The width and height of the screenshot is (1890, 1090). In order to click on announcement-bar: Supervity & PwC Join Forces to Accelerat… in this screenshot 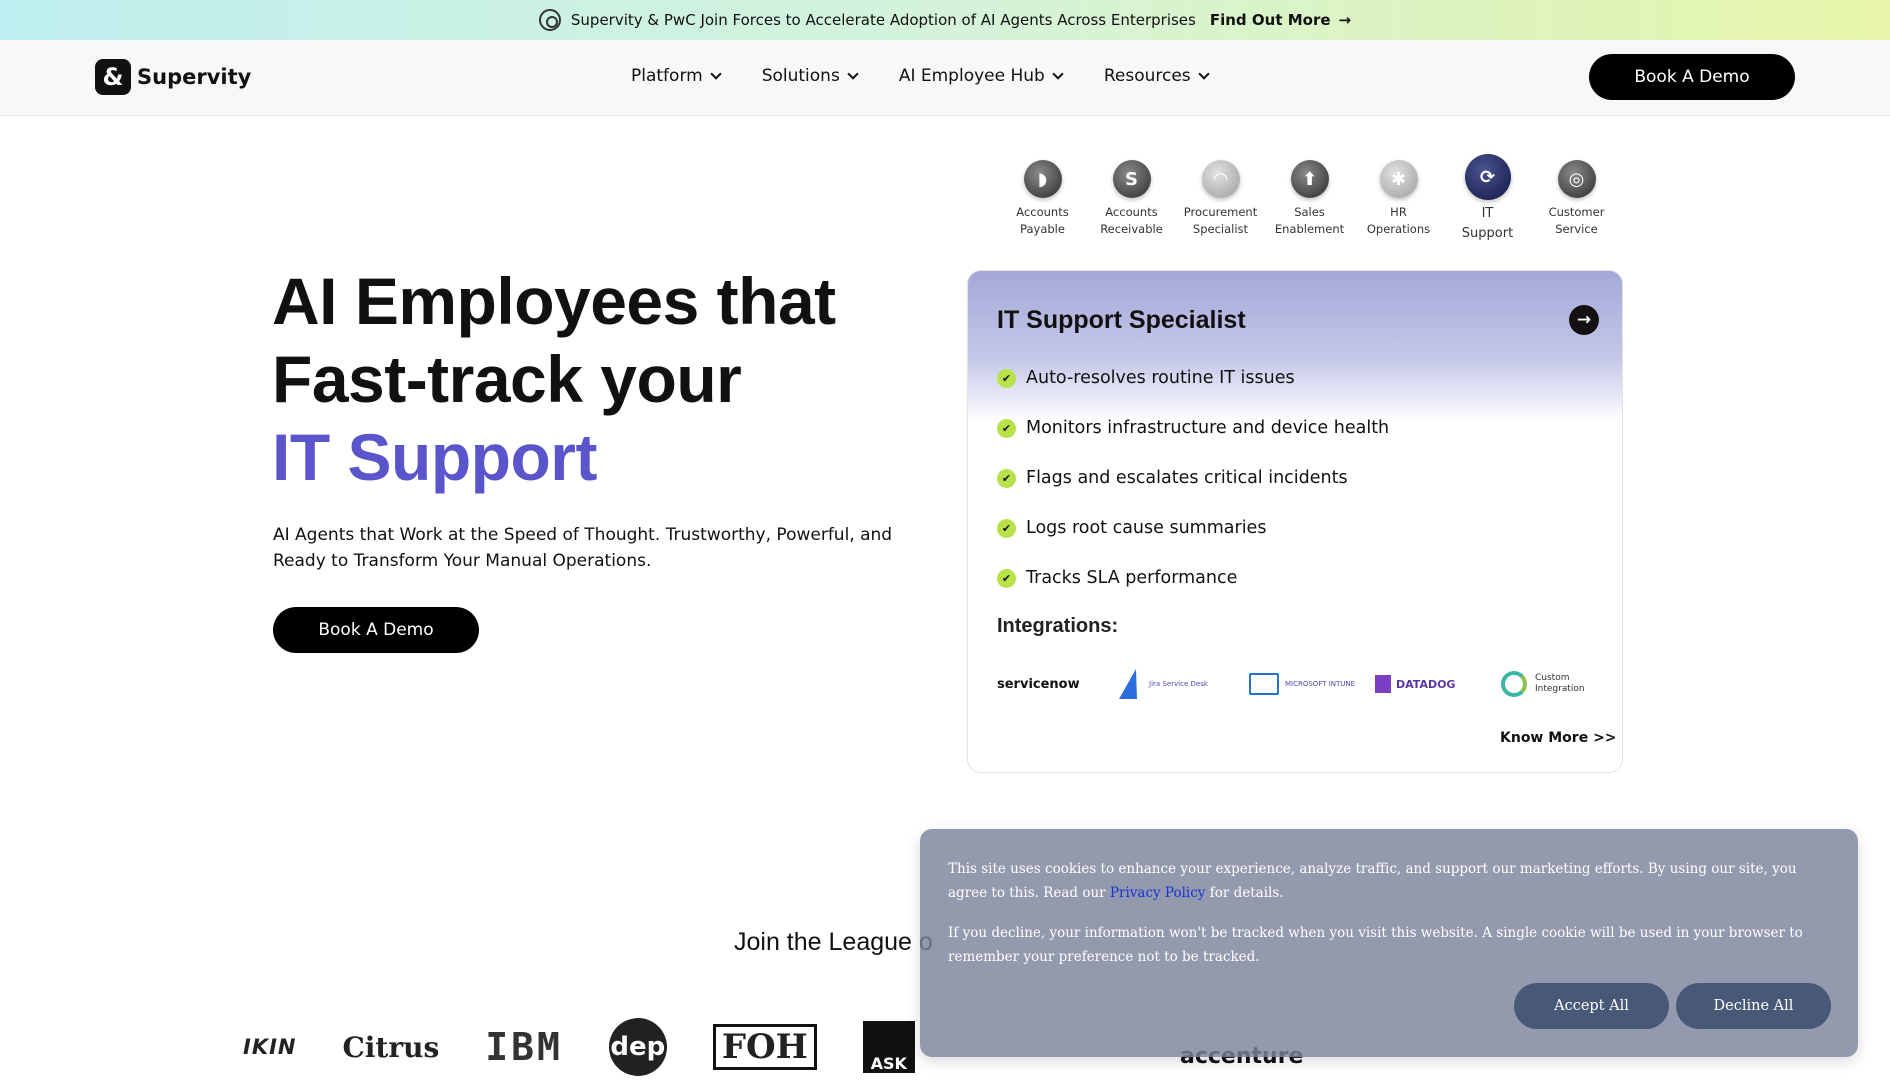, I will do `click(945, 20)`.